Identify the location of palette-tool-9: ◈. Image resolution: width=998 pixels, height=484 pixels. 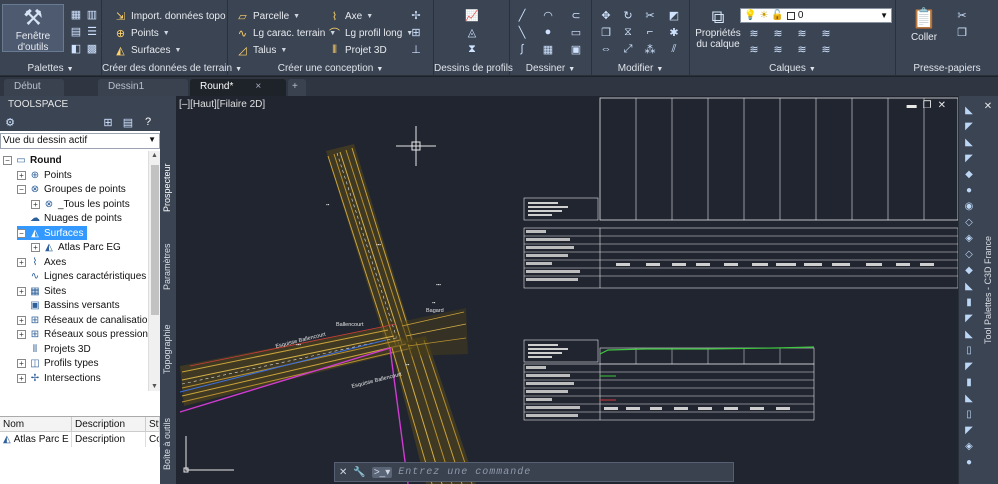
(969, 238).